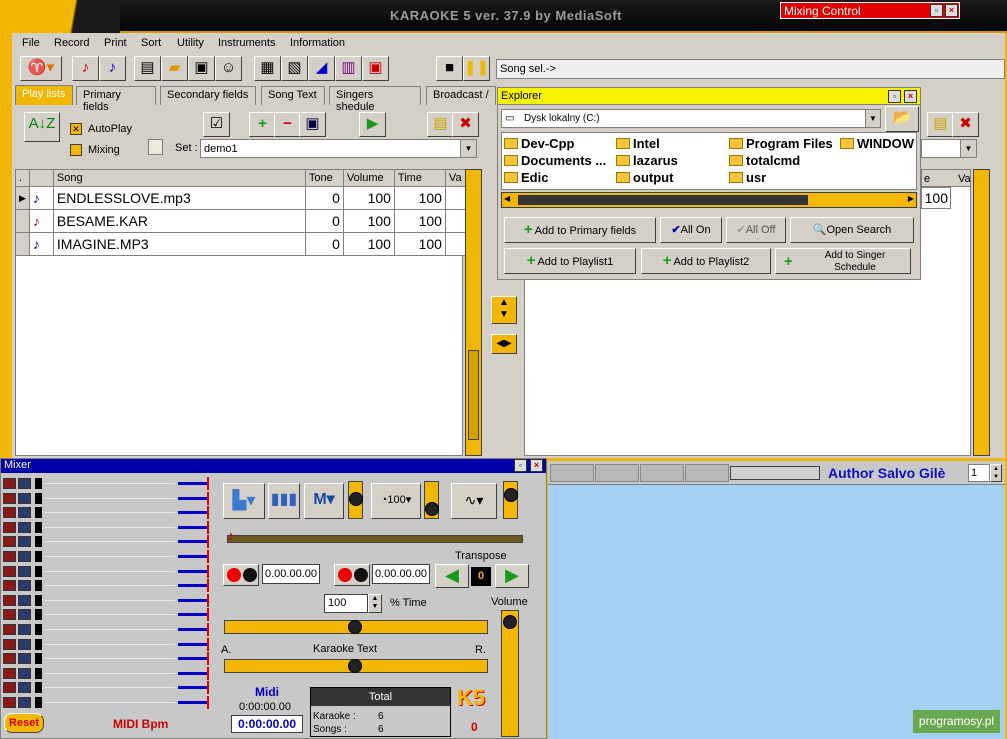 The height and width of the screenshot is (739, 1007). What do you see at coordinates (452, 576) in the screenshot?
I see `transpose-down-button: ◀` at bounding box center [452, 576].